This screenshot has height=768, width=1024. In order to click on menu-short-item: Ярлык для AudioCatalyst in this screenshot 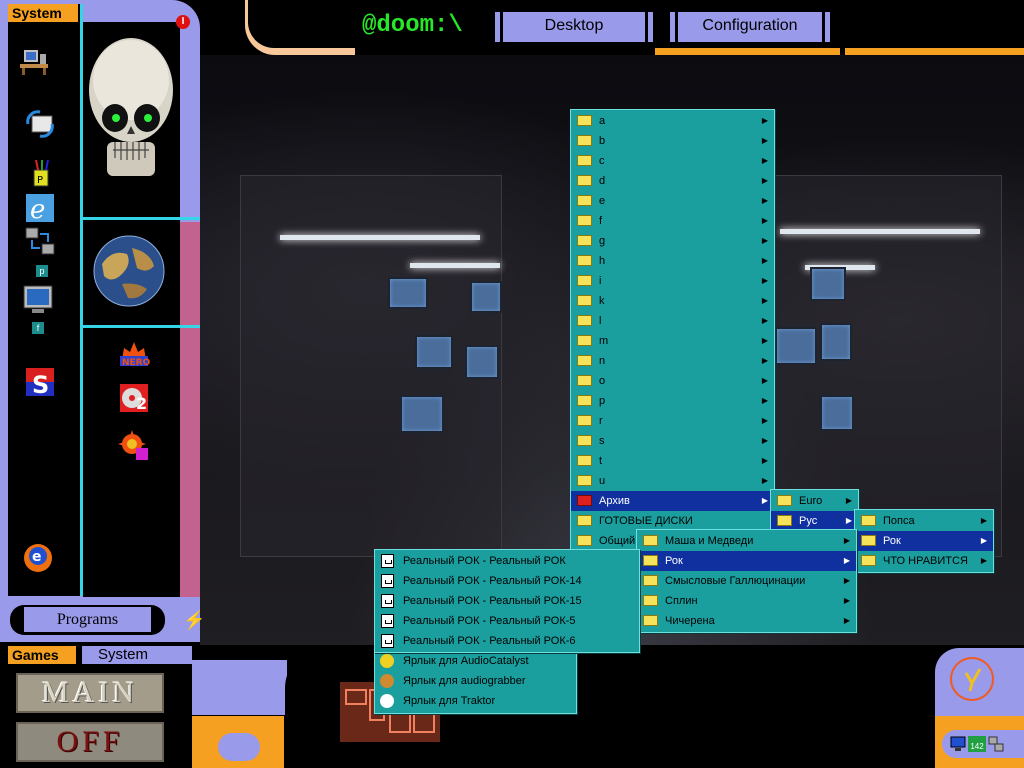, I will do `click(475, 661)`.